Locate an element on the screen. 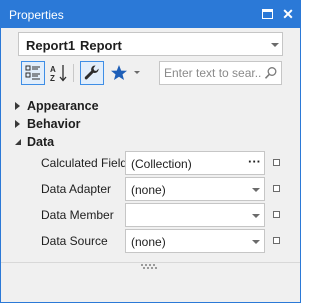  categorized-icon is located at coordinates (32, 72).